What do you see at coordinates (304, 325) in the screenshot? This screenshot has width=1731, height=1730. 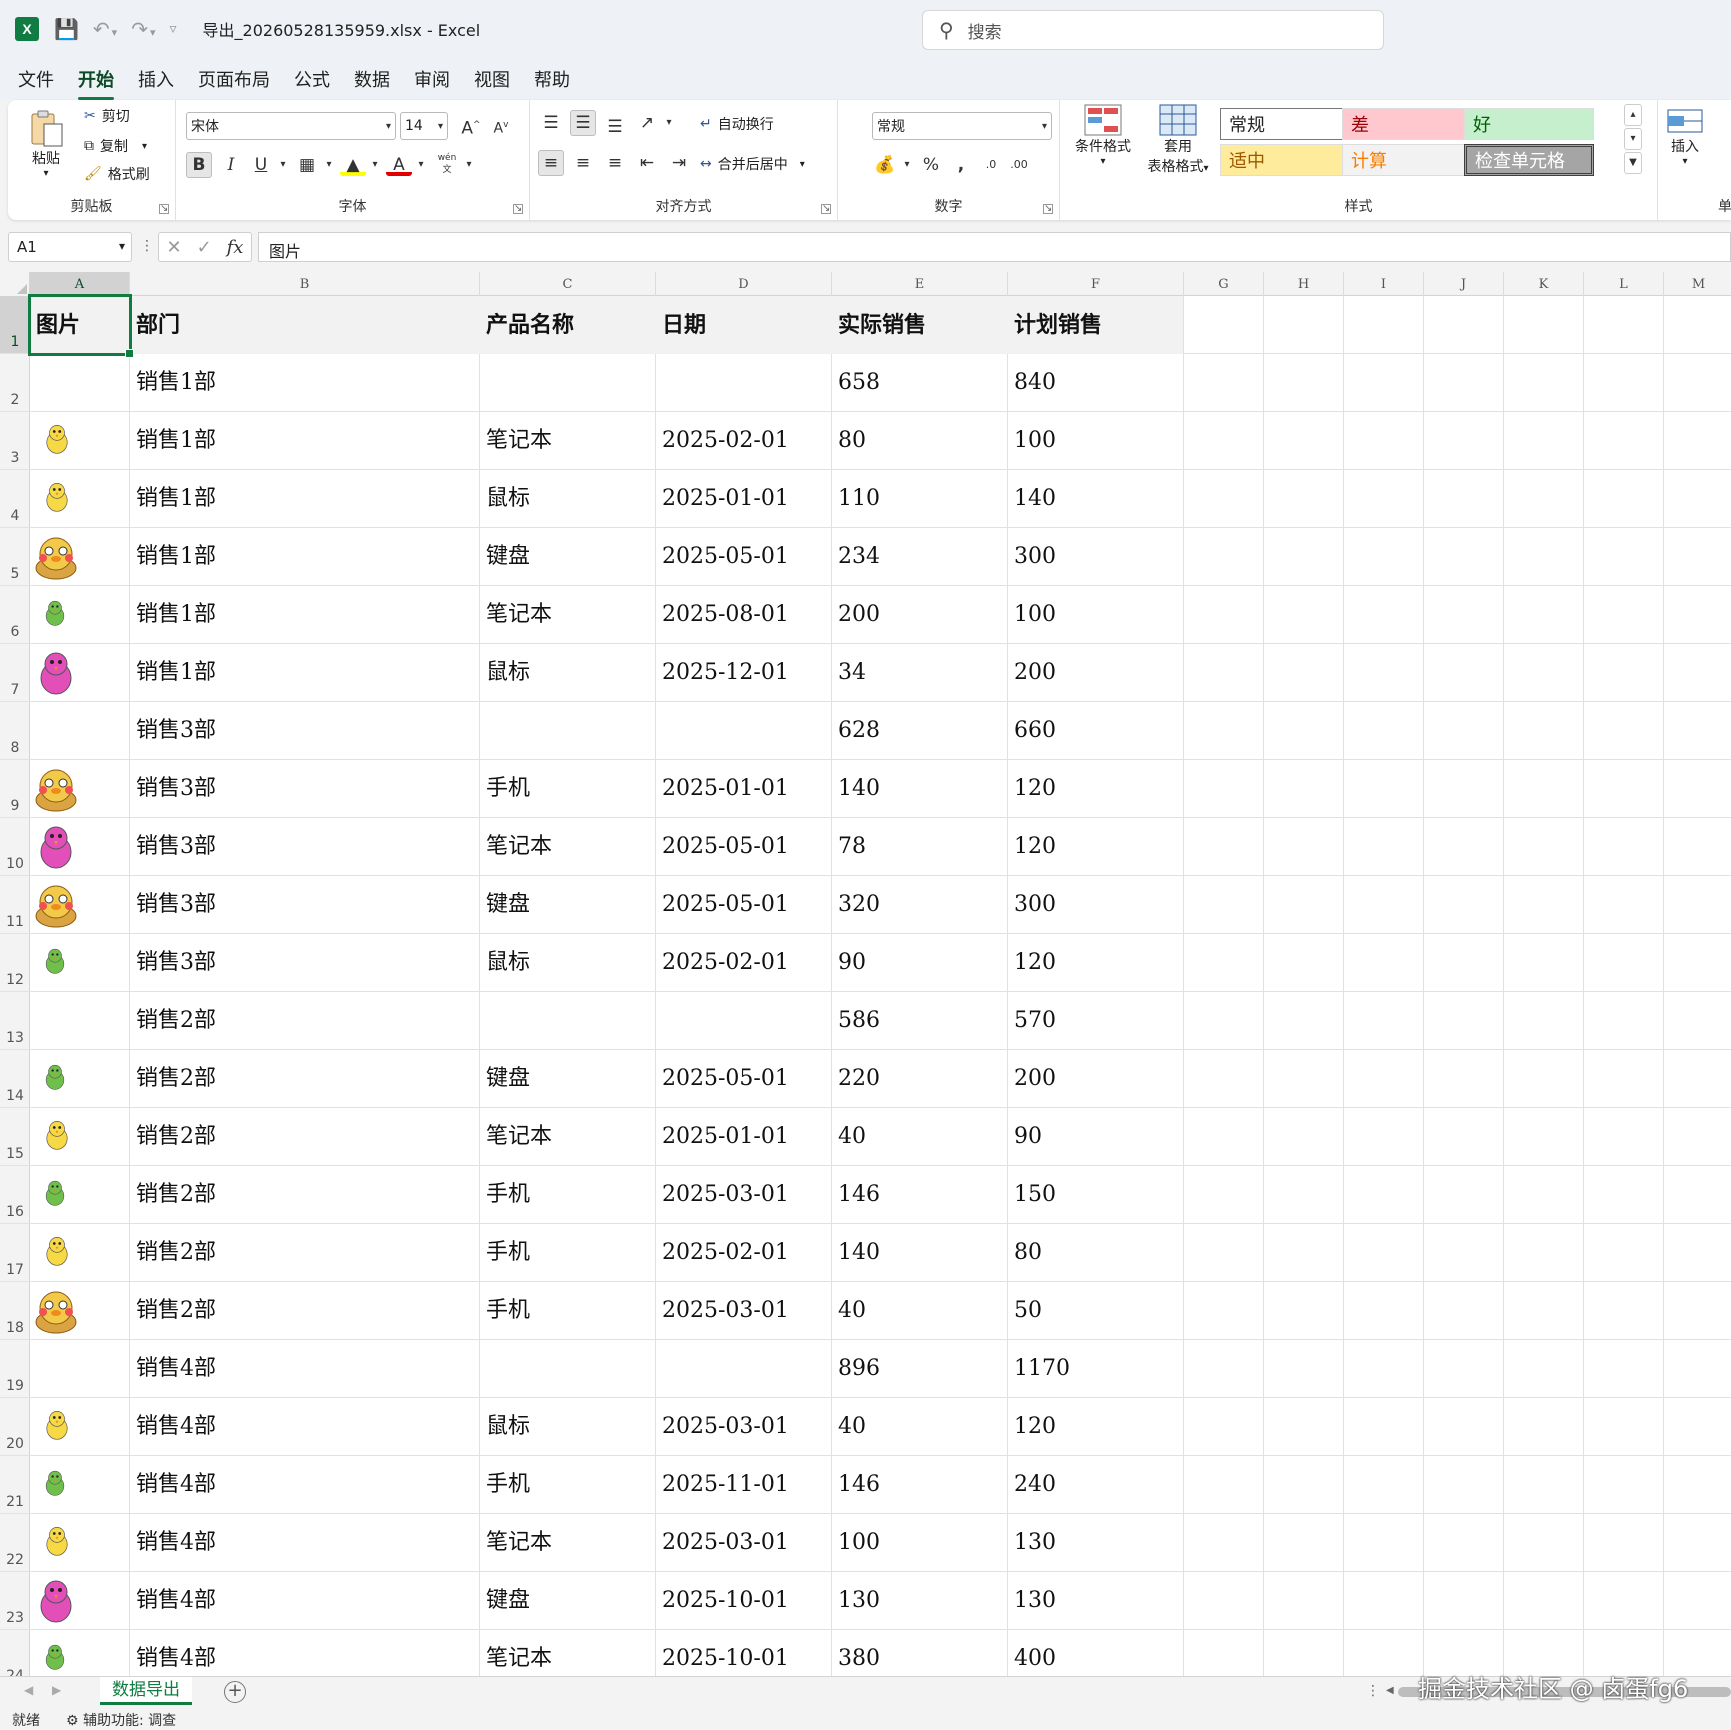 I see `header-cell: 部门` at bounding box center [304, 325].